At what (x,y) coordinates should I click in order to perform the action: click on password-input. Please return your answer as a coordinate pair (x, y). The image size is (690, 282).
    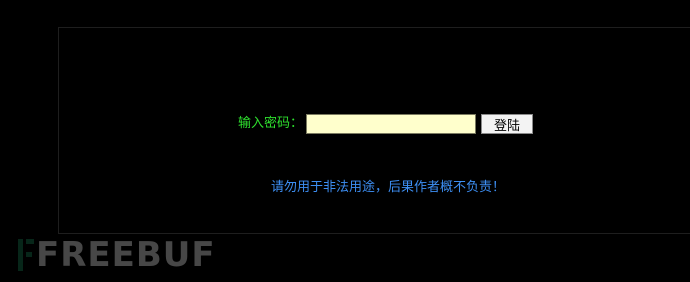
    Looking at the image, I should click on (391, 124).